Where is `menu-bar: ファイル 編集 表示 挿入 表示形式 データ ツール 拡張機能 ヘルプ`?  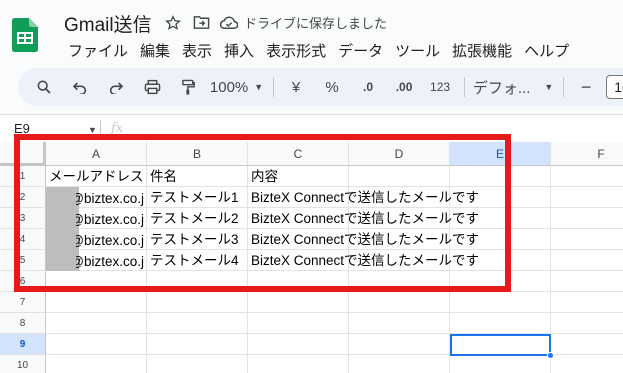 menu-bar: ファイル 編集 表示 挿入 表示形式 データ ツール 拡張機能 ヘルプ is located at coordinates (318, 50).